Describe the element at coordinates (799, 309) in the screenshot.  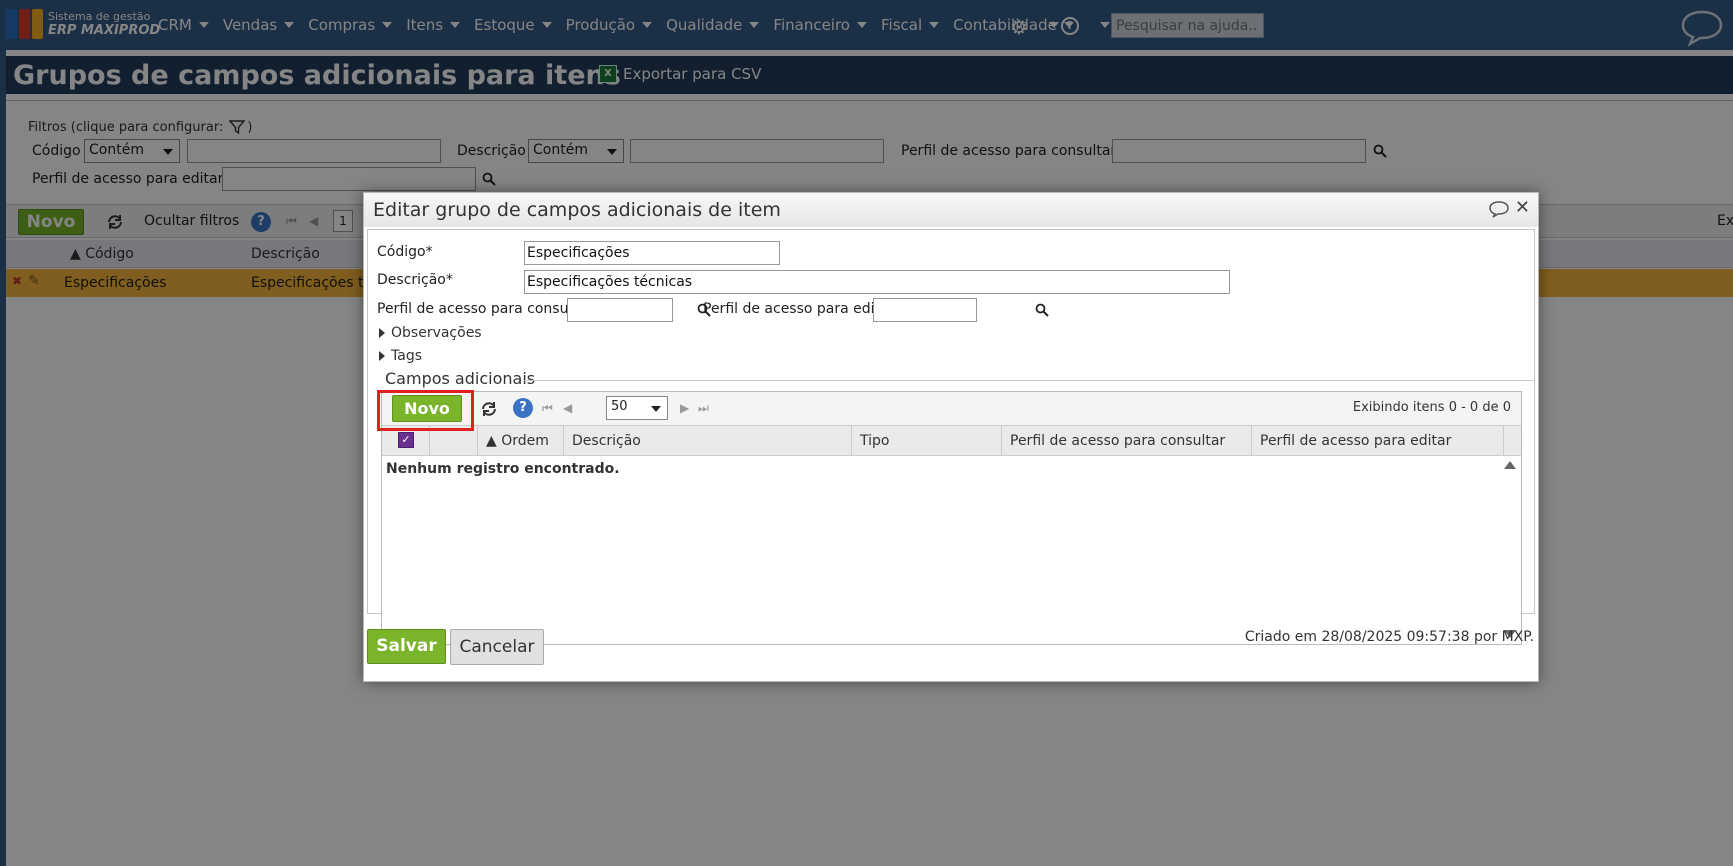
I see `perfil-editar-label: Perfil de acesso para editar` at that location.